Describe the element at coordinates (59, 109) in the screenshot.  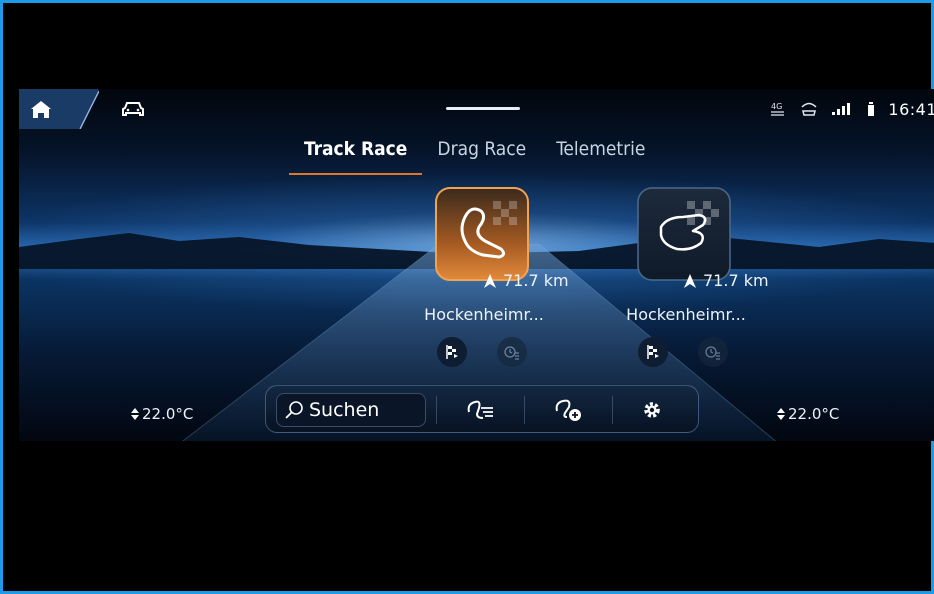
I see `home-button` at that location.